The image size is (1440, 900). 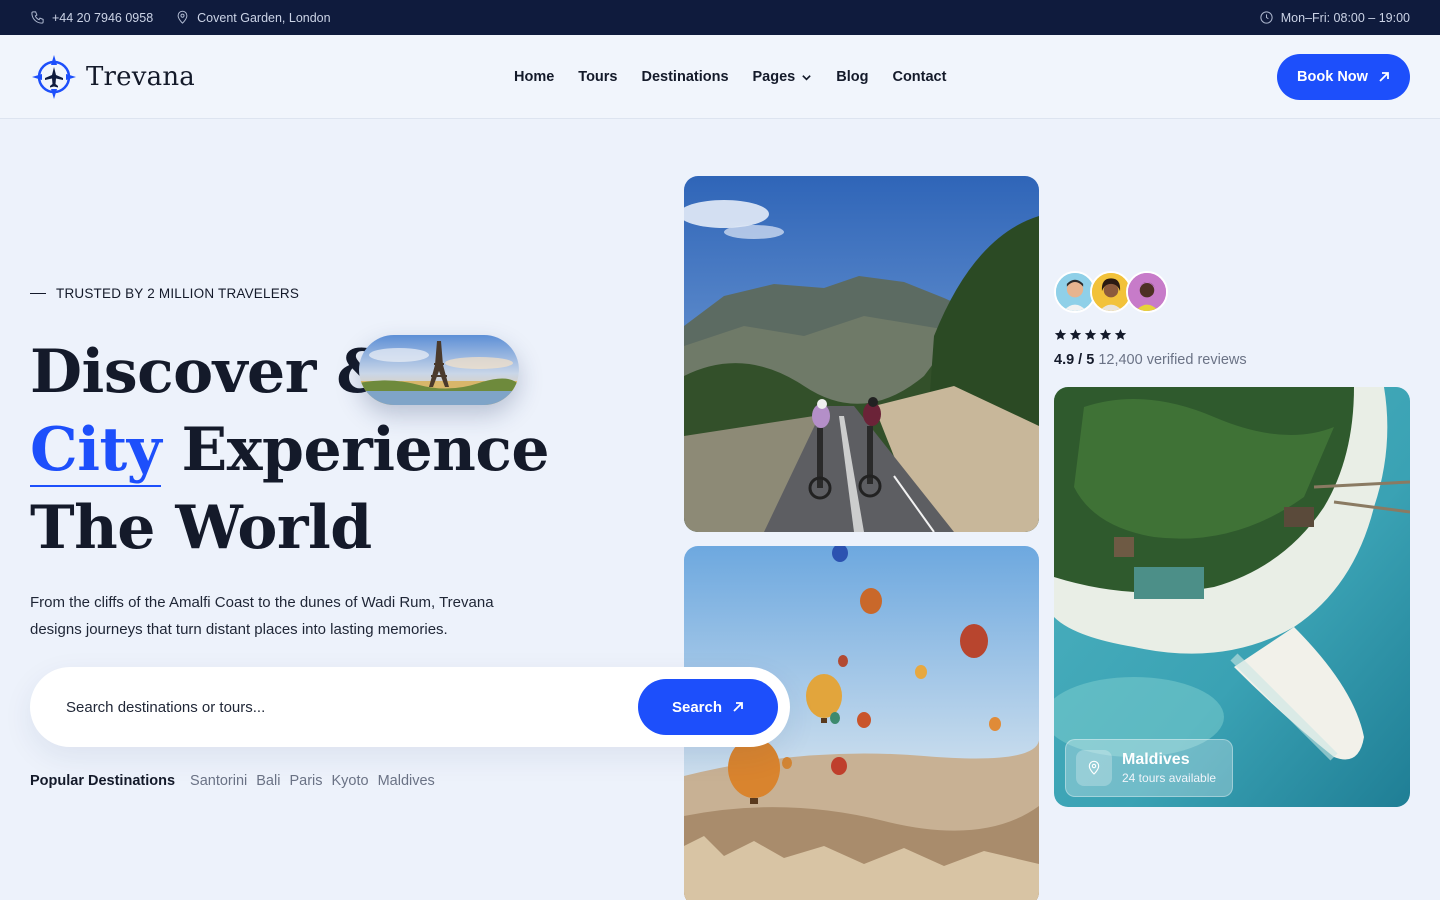 I want to click on paris-pill-image, so click(x=439, y=370).